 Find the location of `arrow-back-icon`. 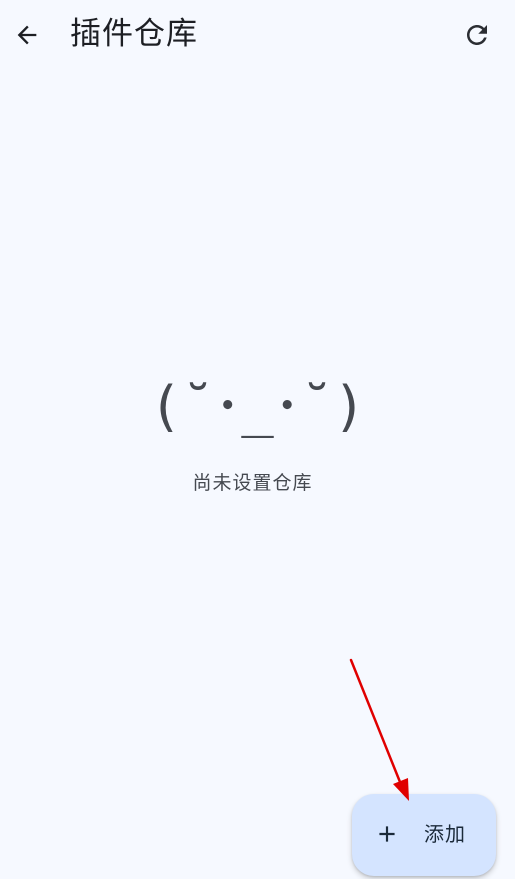

arrow-back-icon is located at coordinates (27, 35).